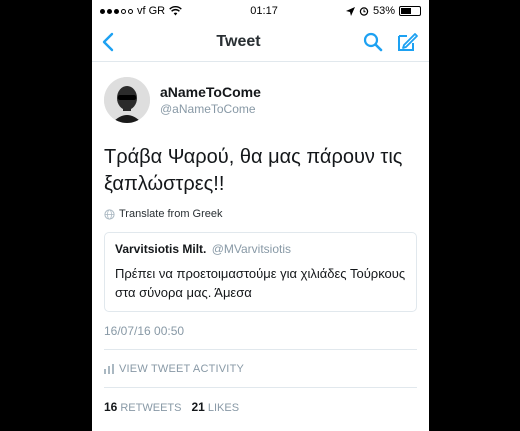 The width and height of the screenshot is (520, 431). I want to click on compose-button, so click(408, 42).